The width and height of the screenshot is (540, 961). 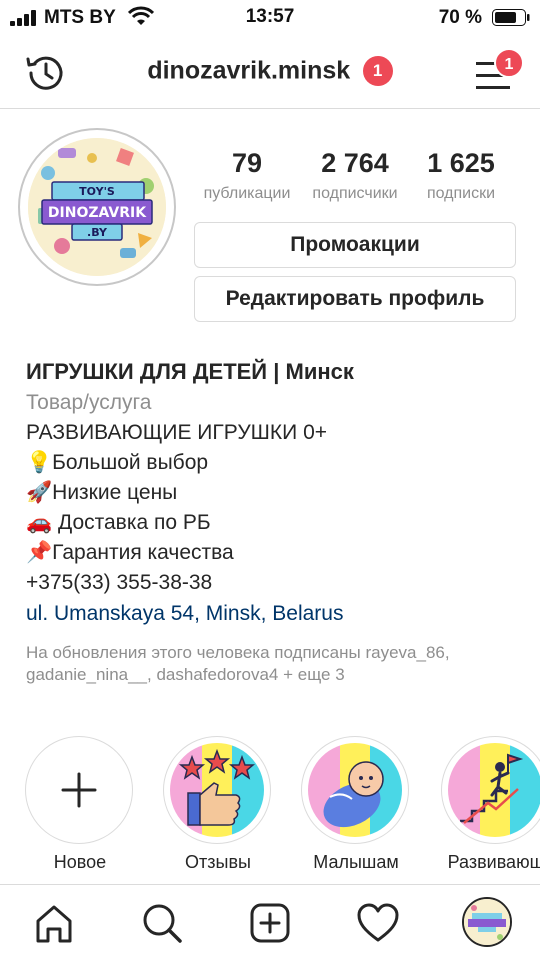 I want to click on menu-button: 1, so click(x=497, y=72).